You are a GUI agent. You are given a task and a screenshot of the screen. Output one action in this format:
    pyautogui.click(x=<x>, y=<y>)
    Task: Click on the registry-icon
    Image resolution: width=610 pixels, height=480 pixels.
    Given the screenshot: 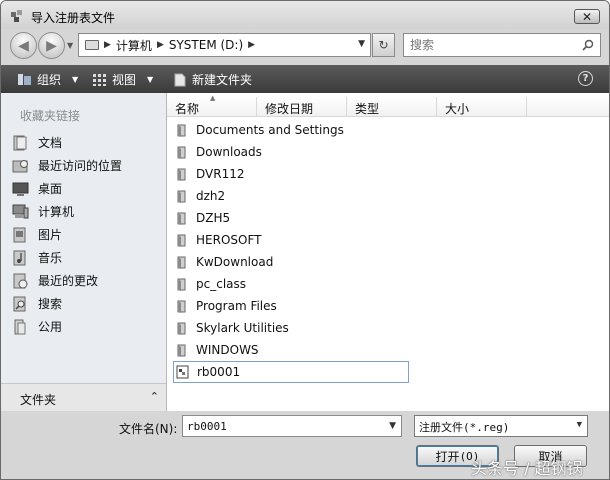 What is the action you would take?
    pyautogui.click(x=16, y=16)
    